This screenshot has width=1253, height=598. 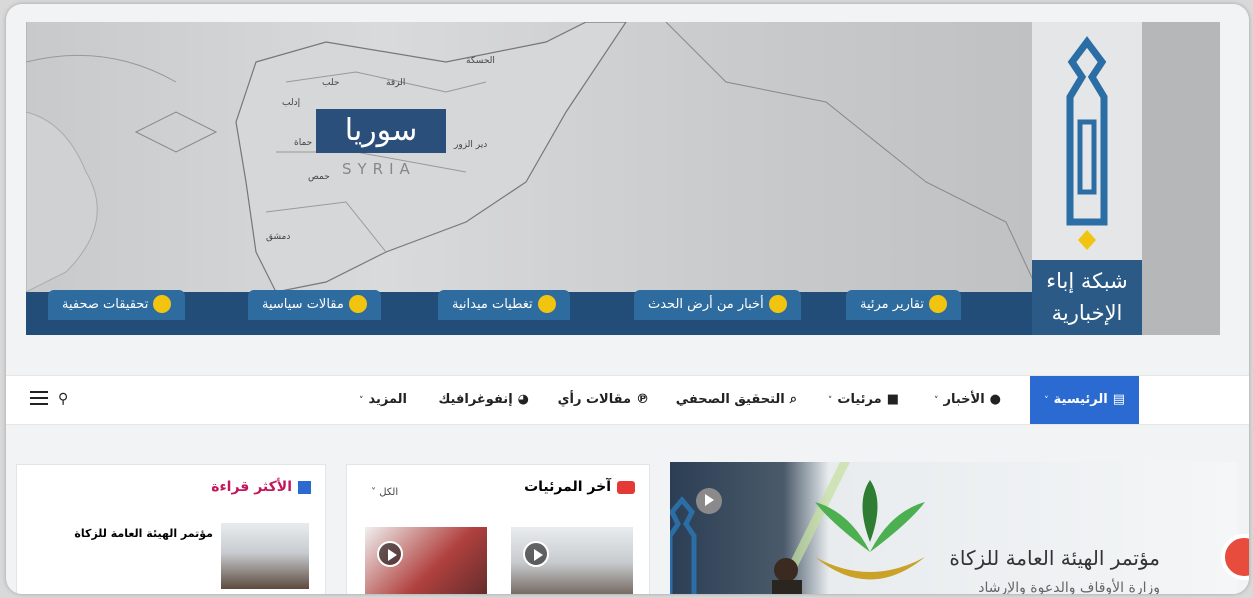 I want to click on tab-video-reports: تقارير مرئية, so click(x=904, y=305).